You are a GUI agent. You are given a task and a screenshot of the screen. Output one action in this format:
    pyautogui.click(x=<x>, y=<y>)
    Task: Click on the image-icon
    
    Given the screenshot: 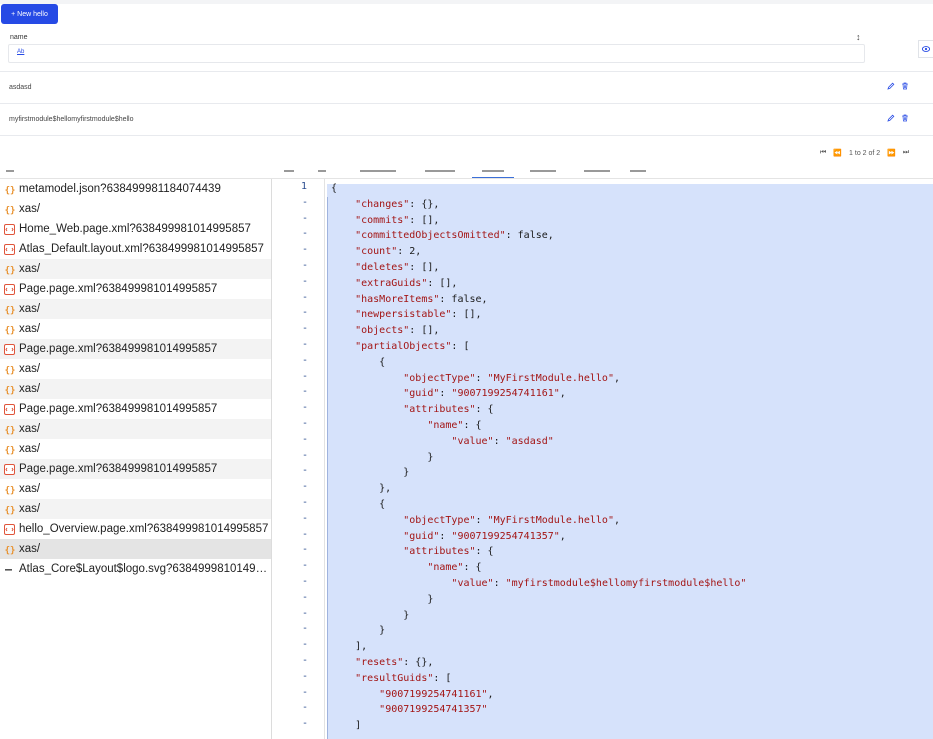 What is the action you would take?
    pyautogui.click(x=9, y=569)
    